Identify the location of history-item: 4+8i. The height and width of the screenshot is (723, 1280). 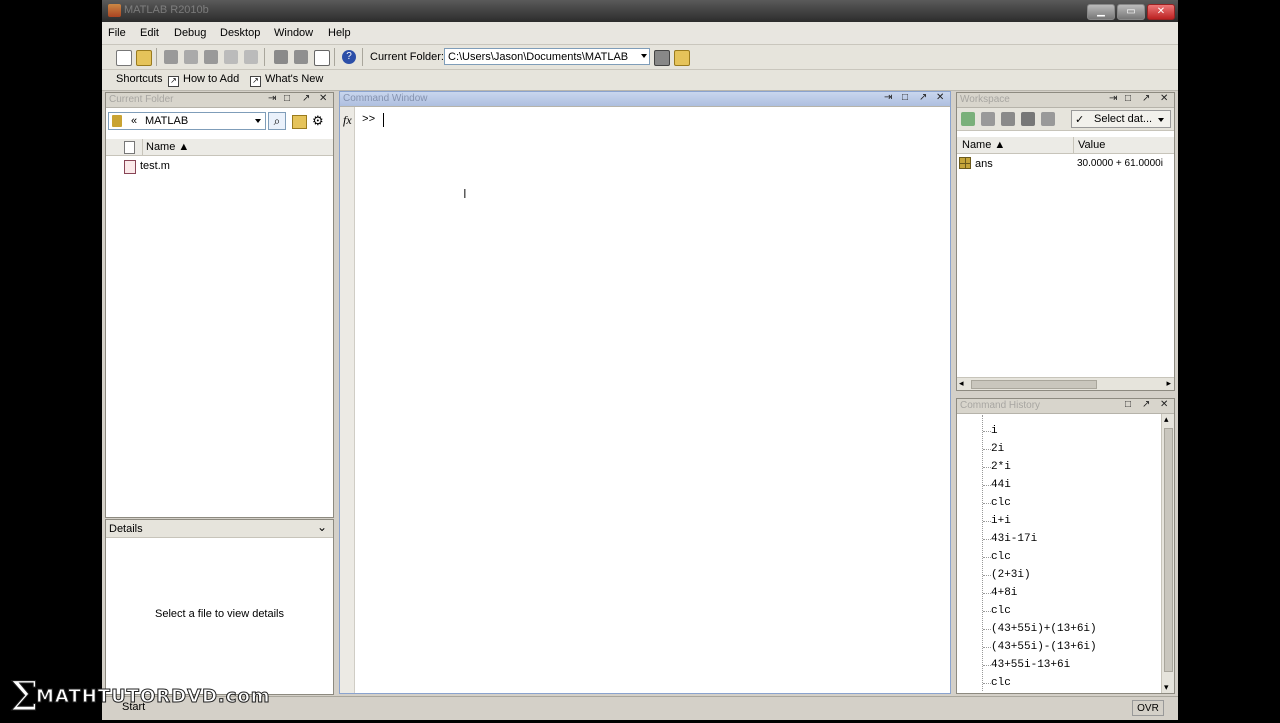
(1004, 593).